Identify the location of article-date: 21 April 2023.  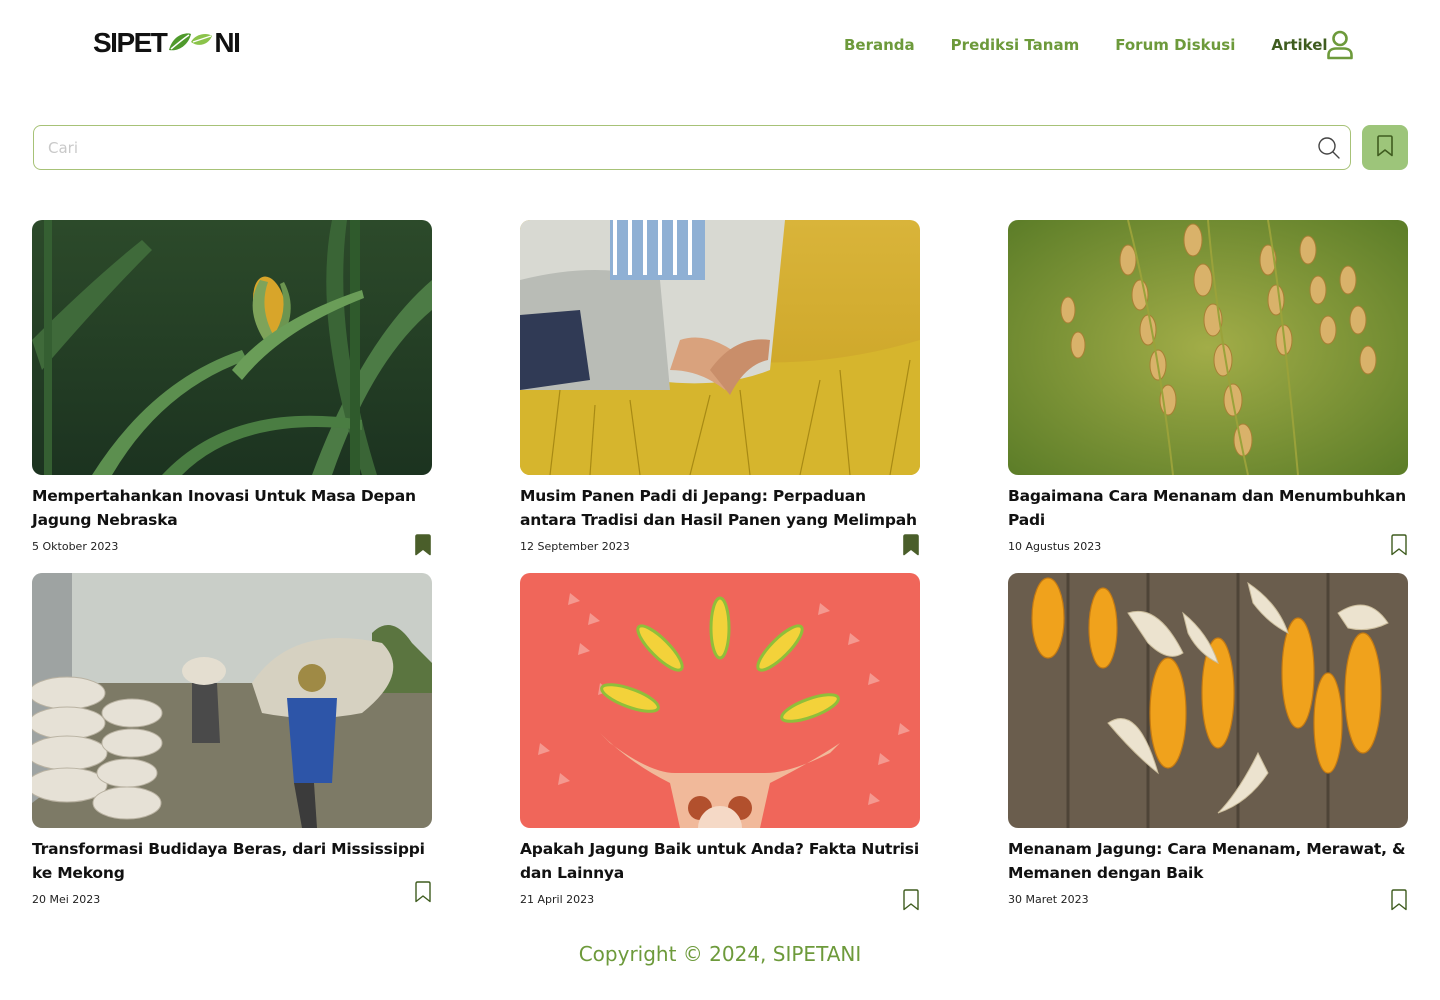
(557, 899).